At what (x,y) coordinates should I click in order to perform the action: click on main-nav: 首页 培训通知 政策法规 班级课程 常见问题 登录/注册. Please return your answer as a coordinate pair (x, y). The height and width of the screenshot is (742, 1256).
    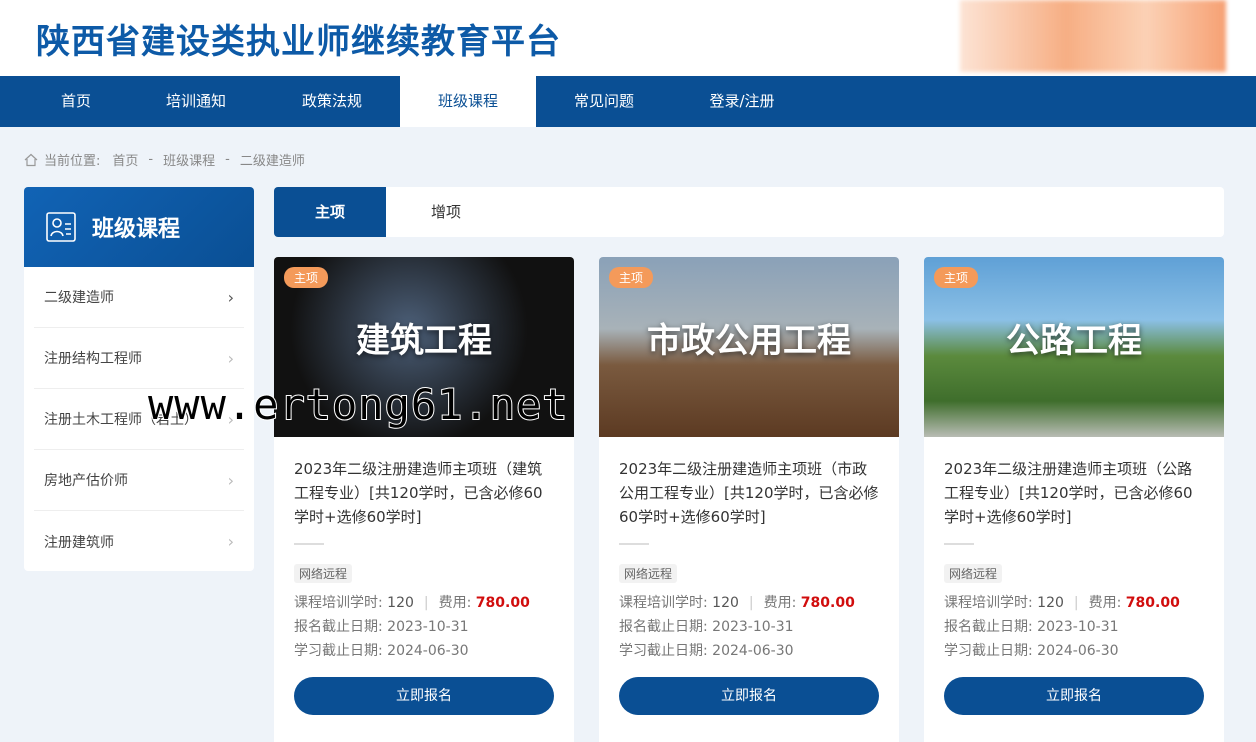
    Looking at the image, I should click on (628, 101).